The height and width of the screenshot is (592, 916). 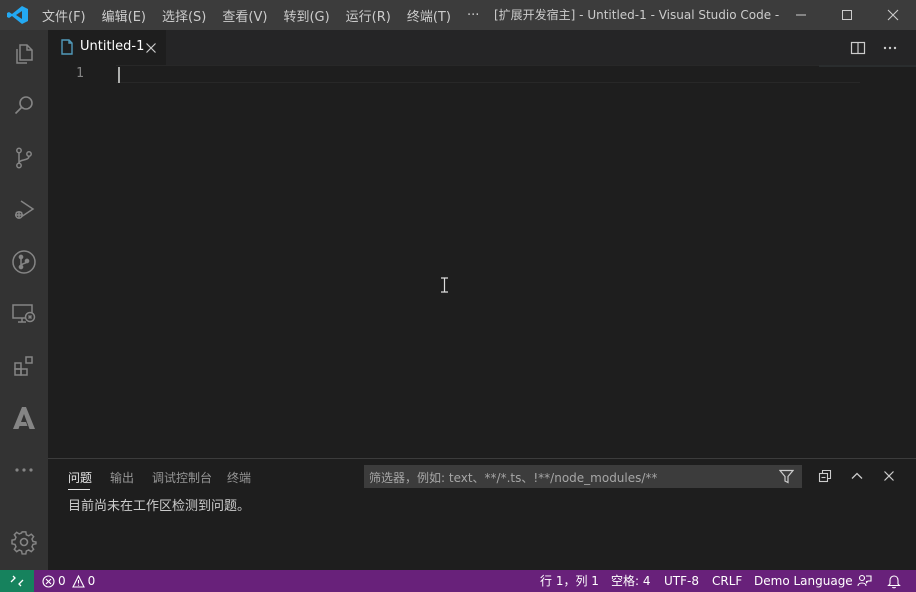 I want to click on menu-terminal: 终端(T), so click(x=429, y=15).